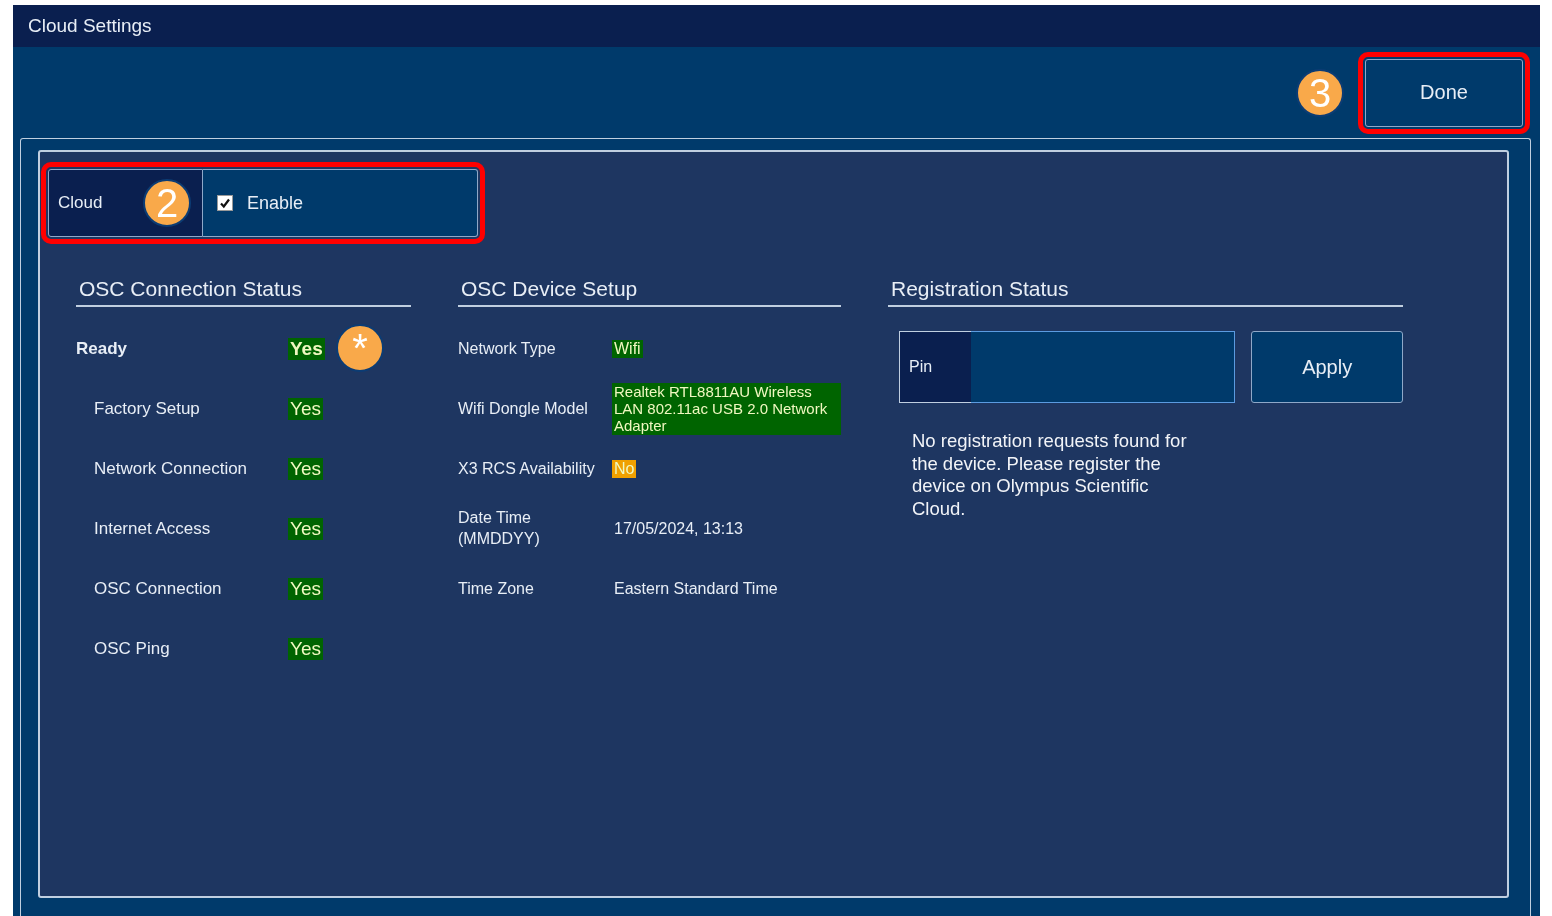 The height and width of the screenshot is (916, 1552). What do you see at coordinates (80, 203) in the screenshot?
I see `cloud-label: Cloud` at bounding box center [80, 203].